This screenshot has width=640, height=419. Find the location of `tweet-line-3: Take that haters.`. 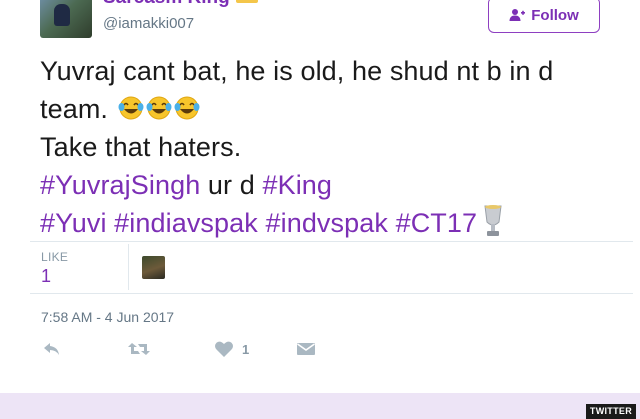

tweet-line-3: Take that haters. is located at coordinates (141, 147).